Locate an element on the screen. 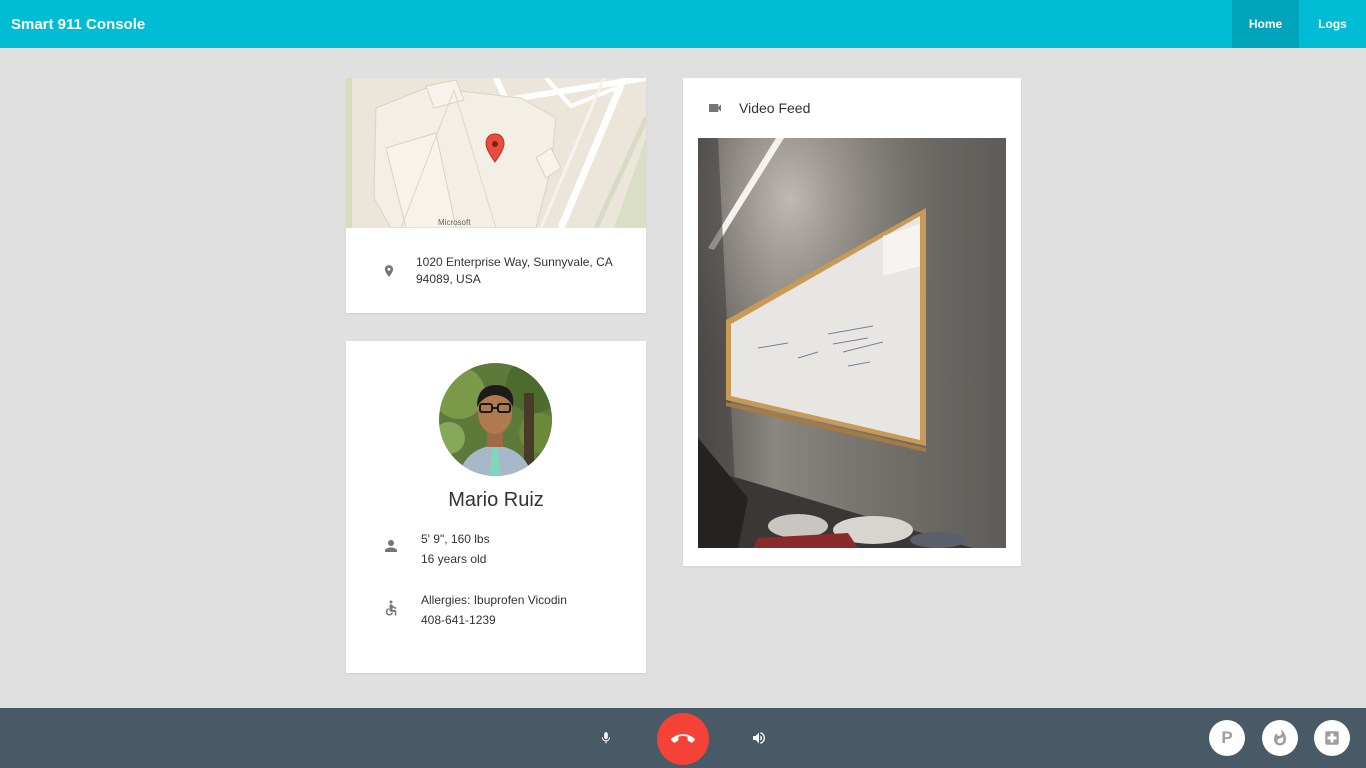 The image size is (1366, 768). location-map: Microsoft is located at coordinates (496, 153).